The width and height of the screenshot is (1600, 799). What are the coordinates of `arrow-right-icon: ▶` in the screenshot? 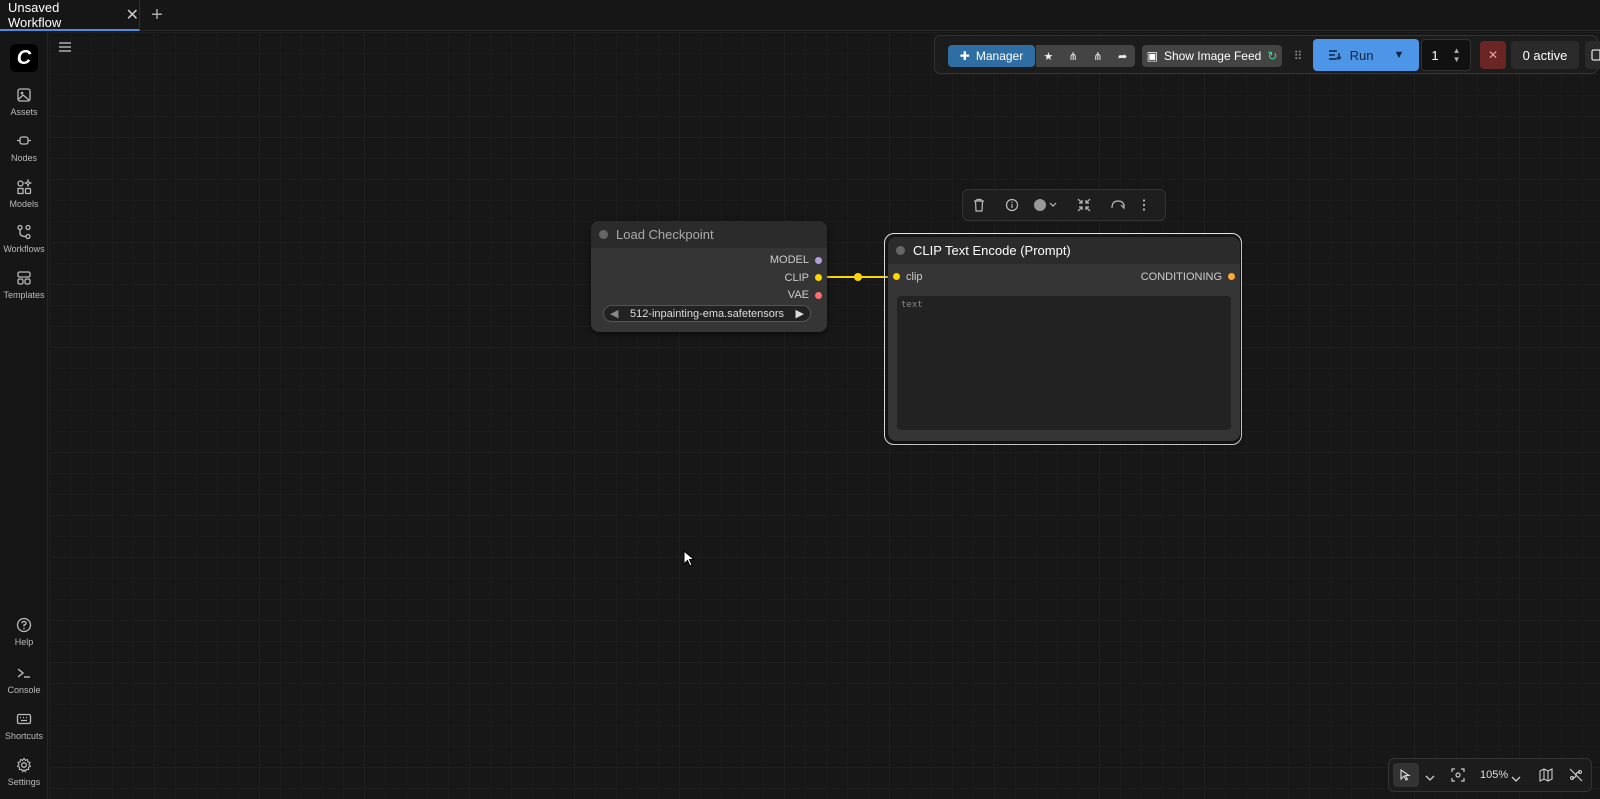 It's located at (800, 313).